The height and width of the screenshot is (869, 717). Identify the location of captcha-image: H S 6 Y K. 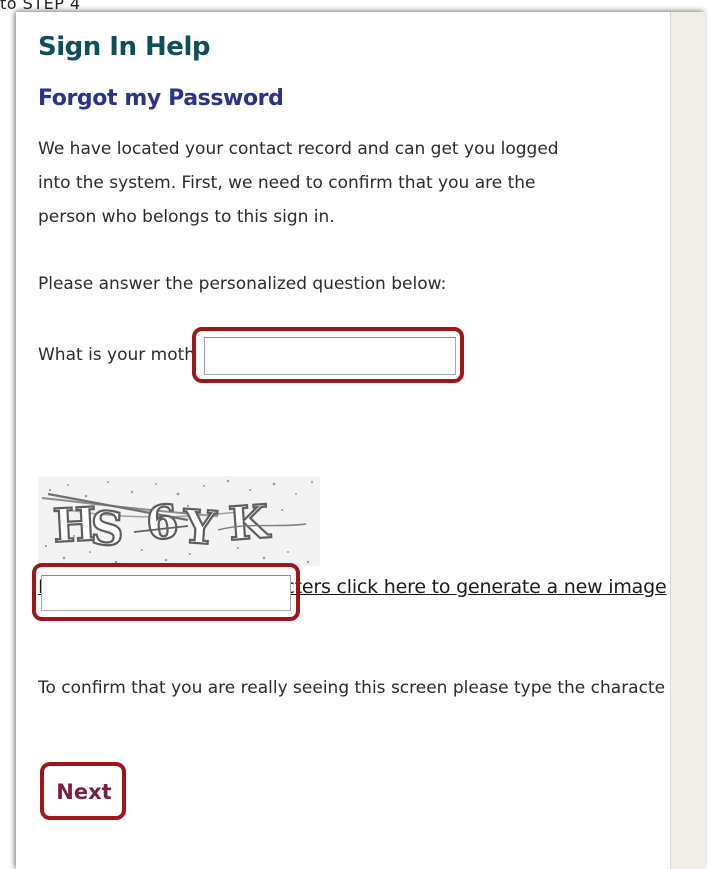
(179, 521).